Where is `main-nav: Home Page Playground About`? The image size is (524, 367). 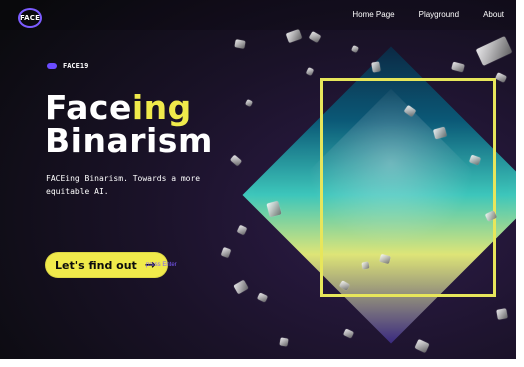 main-nav: Home Page Playground About is located at coordinates (428, 14).